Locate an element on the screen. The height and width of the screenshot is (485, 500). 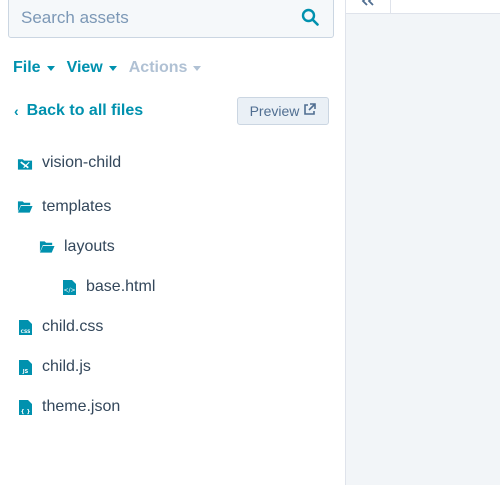
view-menu: View is located at coordinates (92, 68).